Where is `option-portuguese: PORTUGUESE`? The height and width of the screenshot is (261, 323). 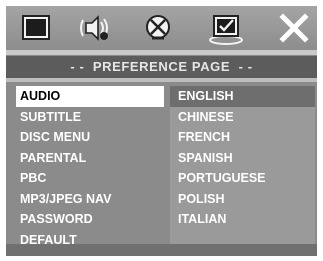 option-portuguese: PORTUGUESE is located at coordinates (242, 178).